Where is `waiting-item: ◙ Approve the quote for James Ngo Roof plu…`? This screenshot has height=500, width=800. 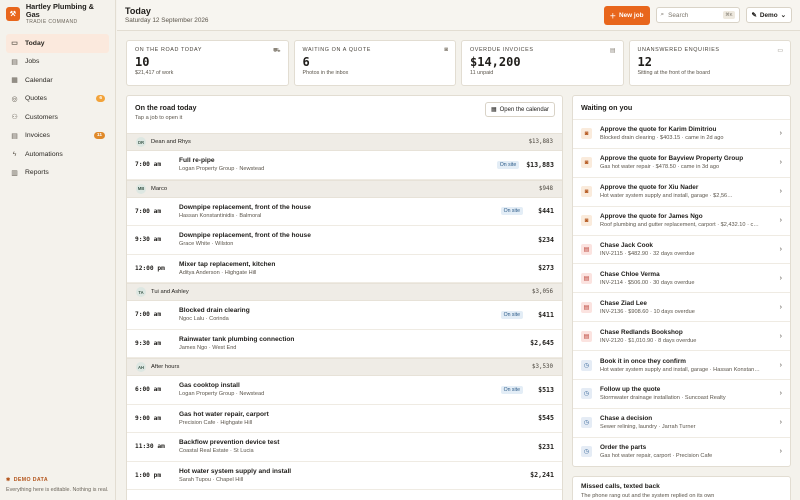 waiting-item: ◙ Approve the quote for James Ngo Roof plu… is located at coordinates (681, 221).